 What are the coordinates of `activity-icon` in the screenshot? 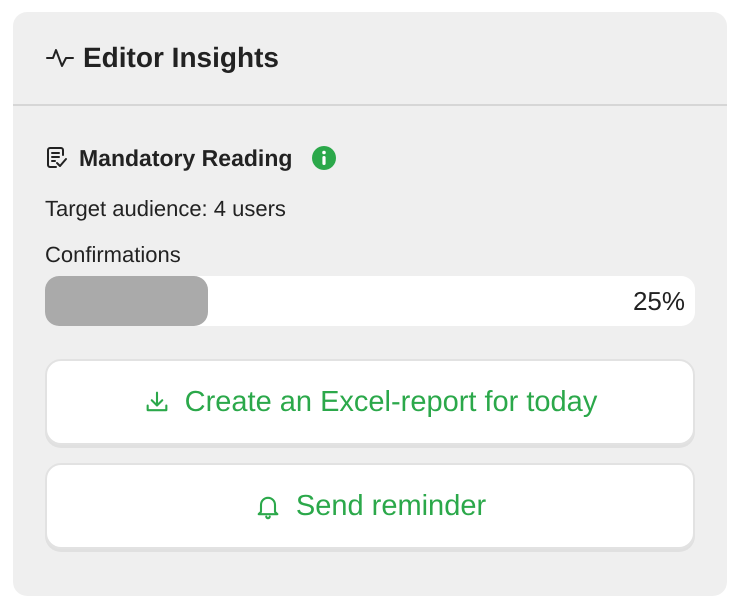 It's located at (60, 58).